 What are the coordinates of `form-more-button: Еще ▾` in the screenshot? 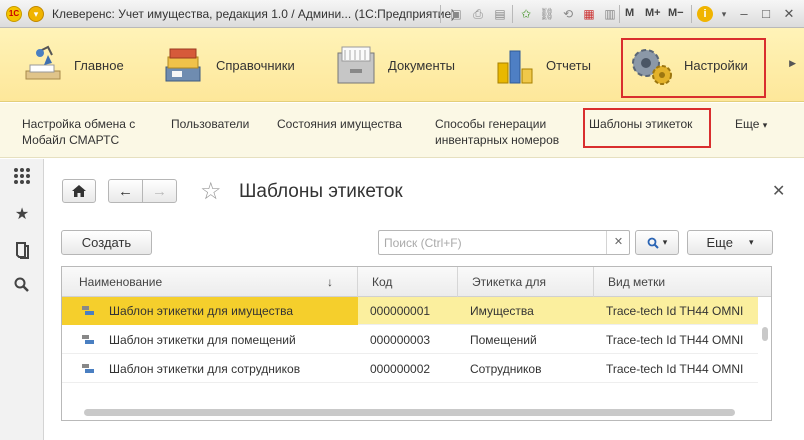 It's located at (730, 242).